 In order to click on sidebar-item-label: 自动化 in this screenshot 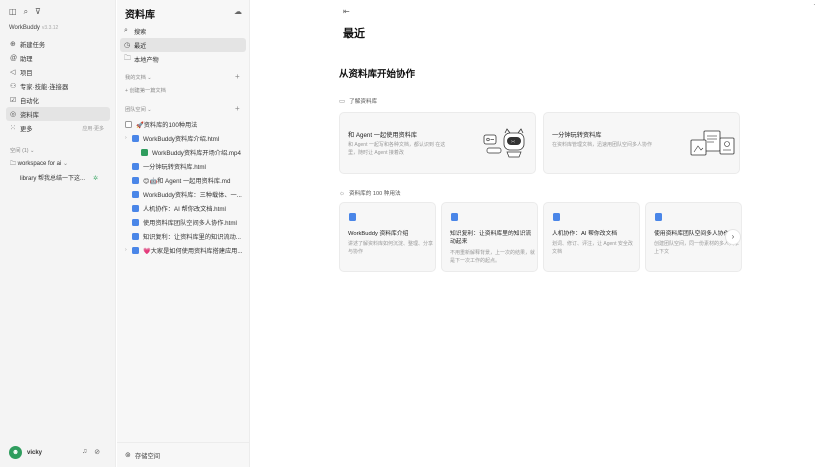, I will do `click(29, 101)`.